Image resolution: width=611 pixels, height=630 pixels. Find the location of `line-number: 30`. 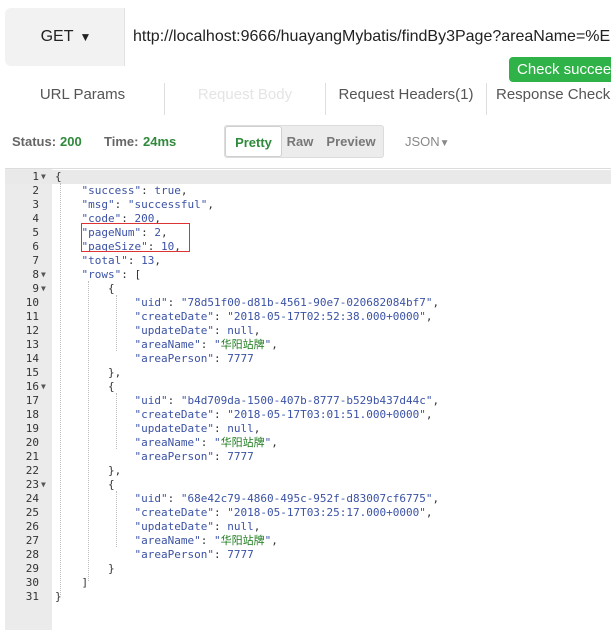

line-number: 30 is located at coordinates (32, 582).